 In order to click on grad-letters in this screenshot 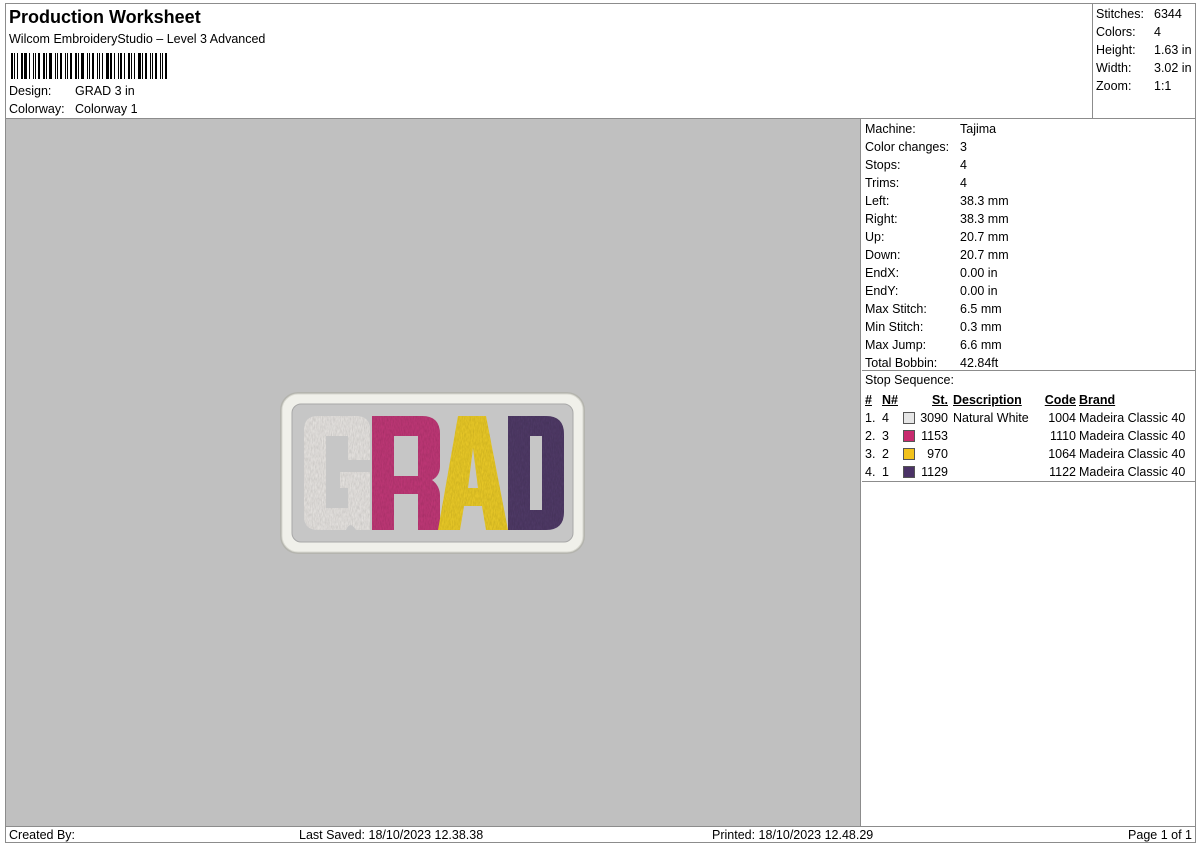, I will do `click(434, 473)`.